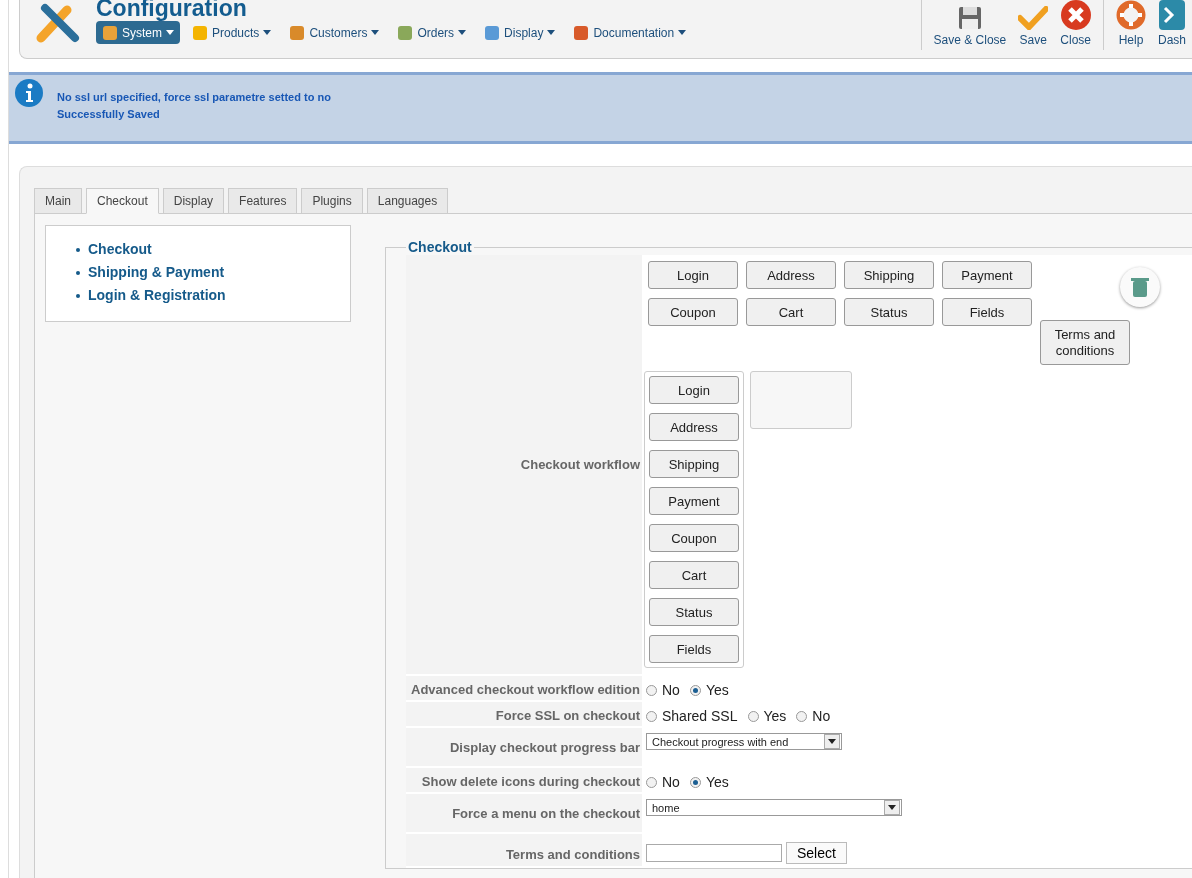 The height and width of the screenshot is (878, 1192). Describe the element at coordinates (172, 9) in the screenshot. I see `page-title: Configuration` at that location.